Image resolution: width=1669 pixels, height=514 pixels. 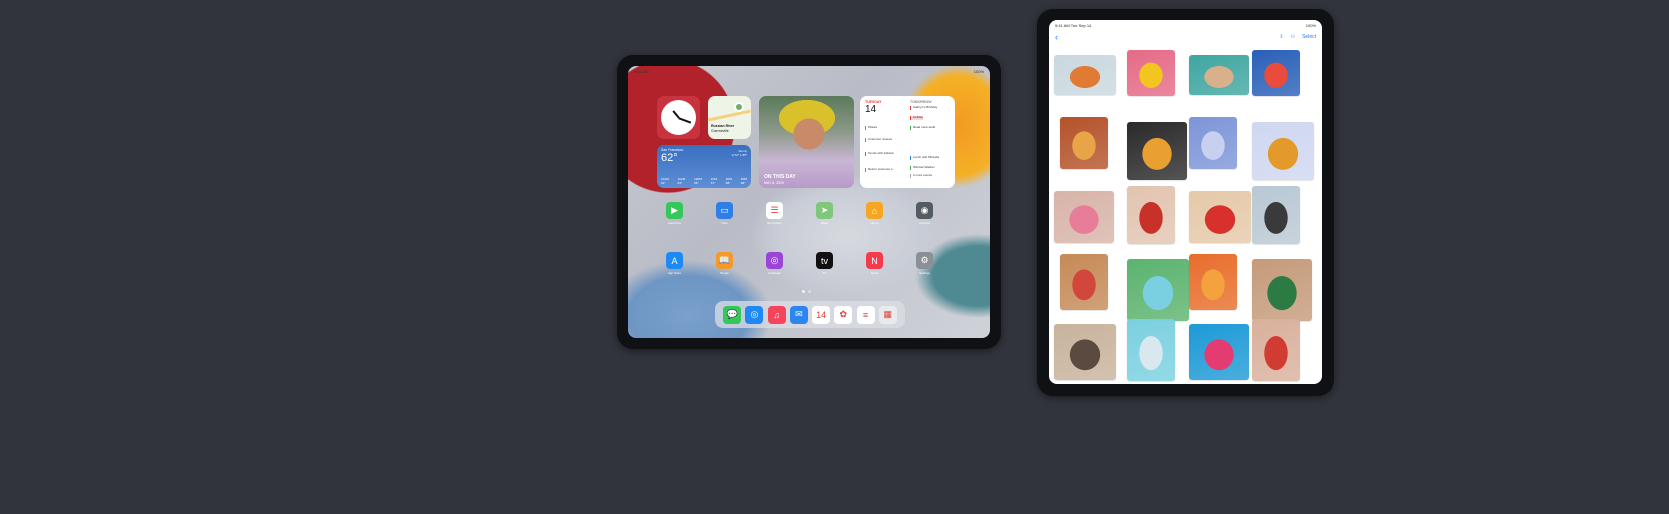 I want to click on app-facetime: ▶ FaceTime, so click(x=674, y=213).